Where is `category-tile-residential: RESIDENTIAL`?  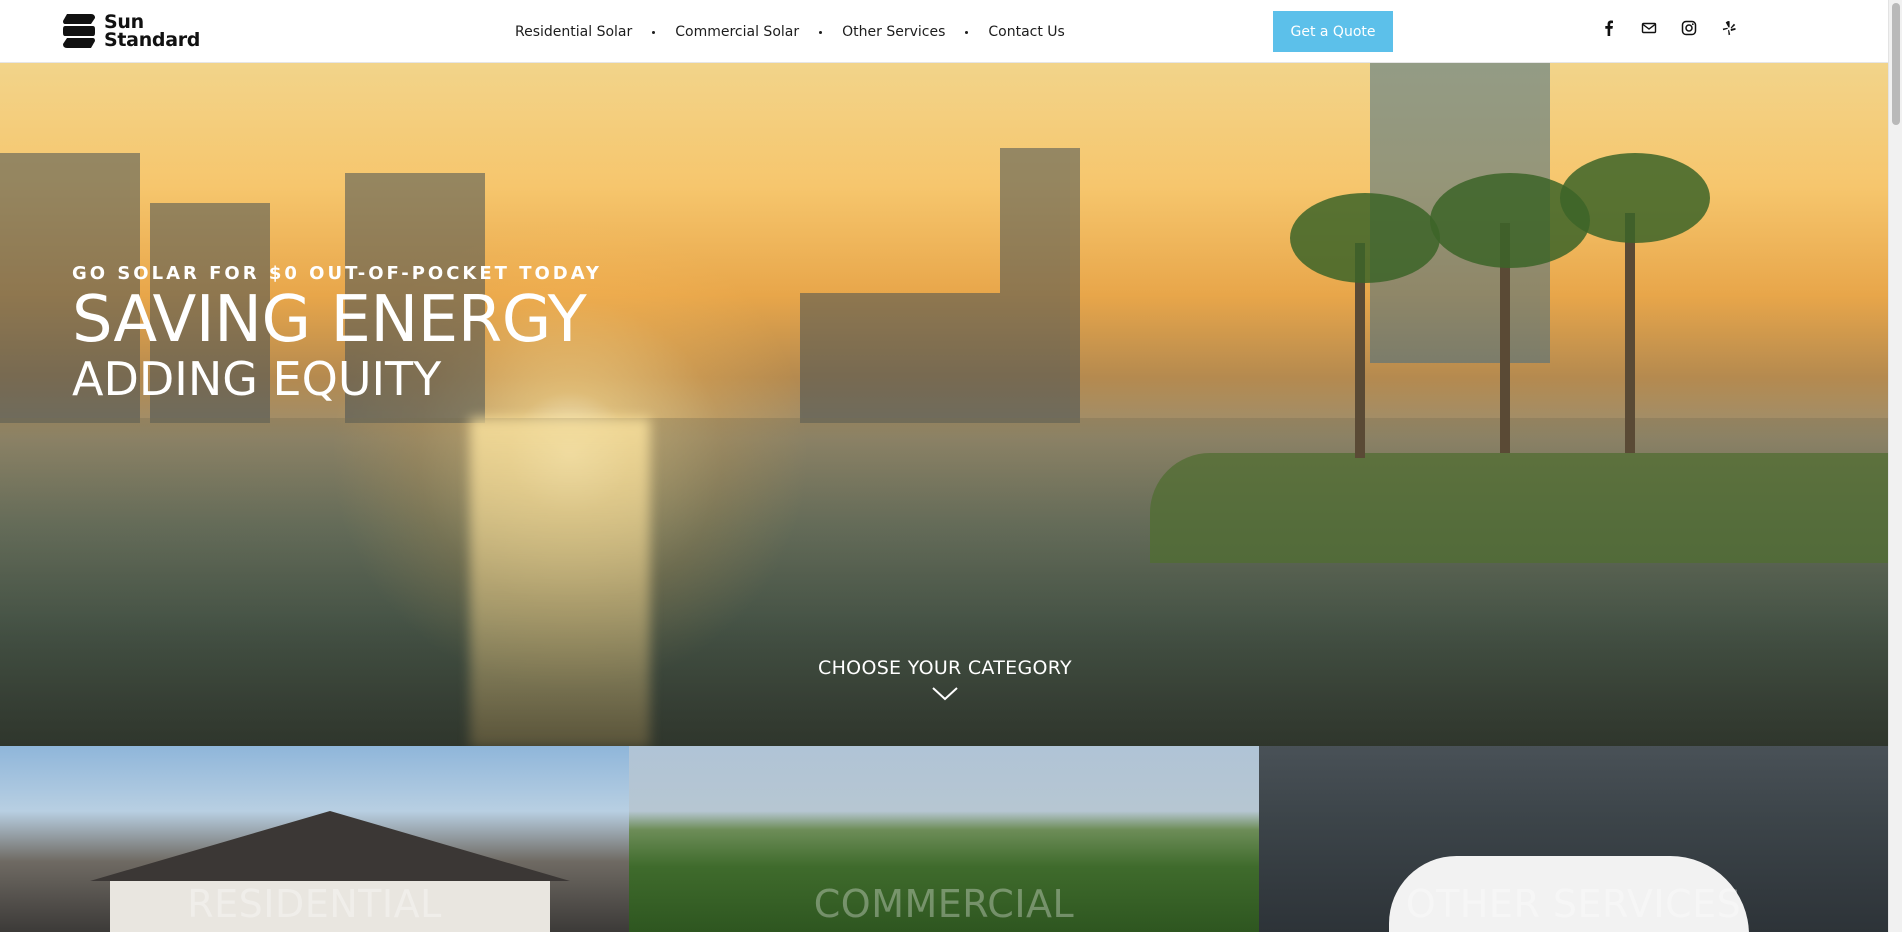
category-tile-residential: RESIDENTIAL is located at coordinates (314, 839).